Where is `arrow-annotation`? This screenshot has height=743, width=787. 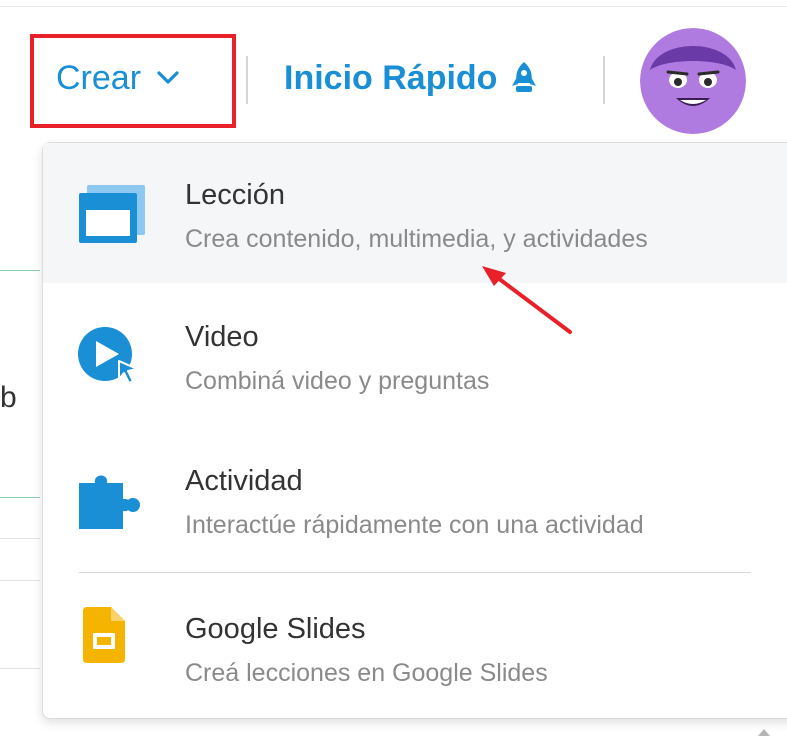 arrow-annotation is located at coordinates (527, 300).